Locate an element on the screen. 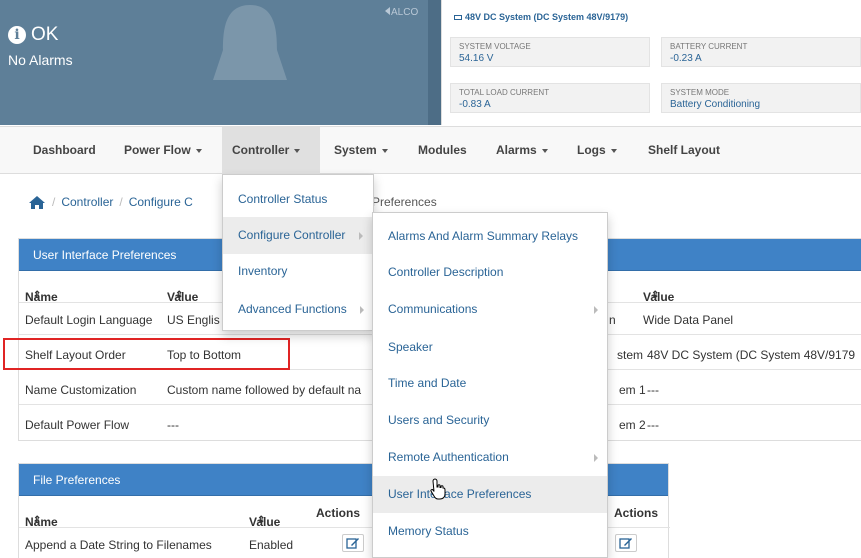 Image resolution: width=861 pixels, height=558 pixels. nav-power-flow: Power Flow is located at coordinates (163, 150).